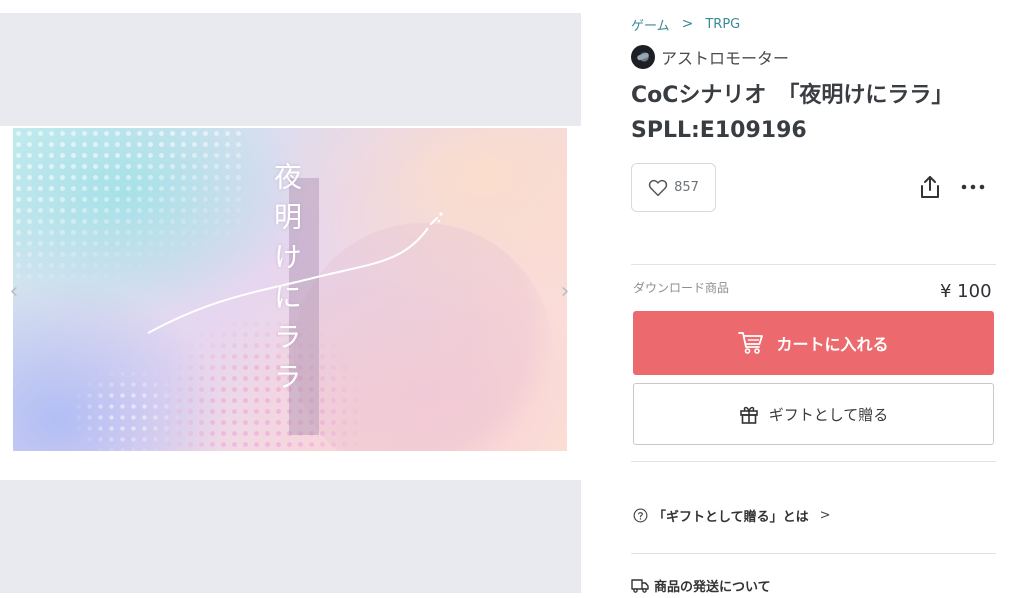 The width and height of the screenshot is (1024, 598). Describe the element at coordinates (821, 113) in the screenshot. I see `product-title: CoCシナリオ 「夜明けにララ」 SPLL:E109196` at that location.